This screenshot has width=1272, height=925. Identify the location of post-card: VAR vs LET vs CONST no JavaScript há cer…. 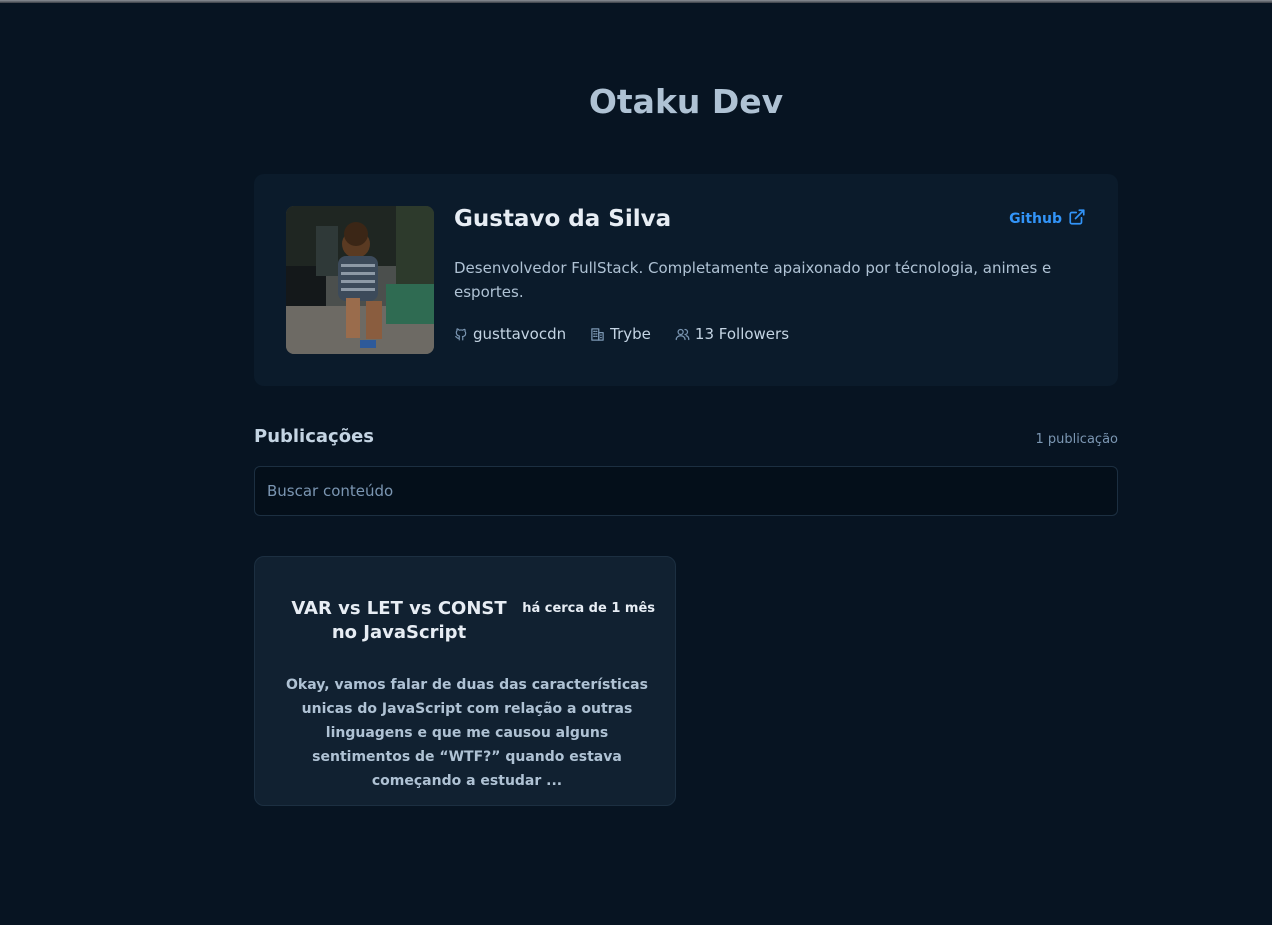
(465, 681).